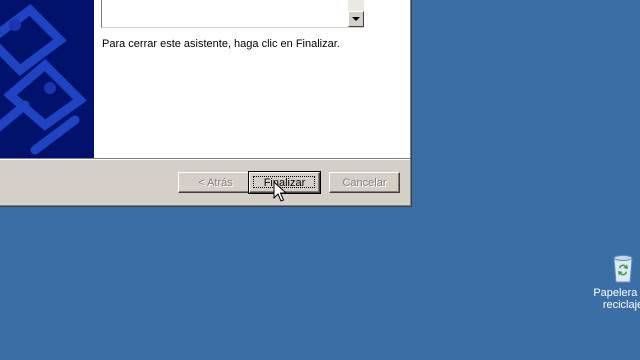 This screenshot has height=360, width=640. I want to click on recycle-bin-label-line1: Papelera de, so click(616, 293).